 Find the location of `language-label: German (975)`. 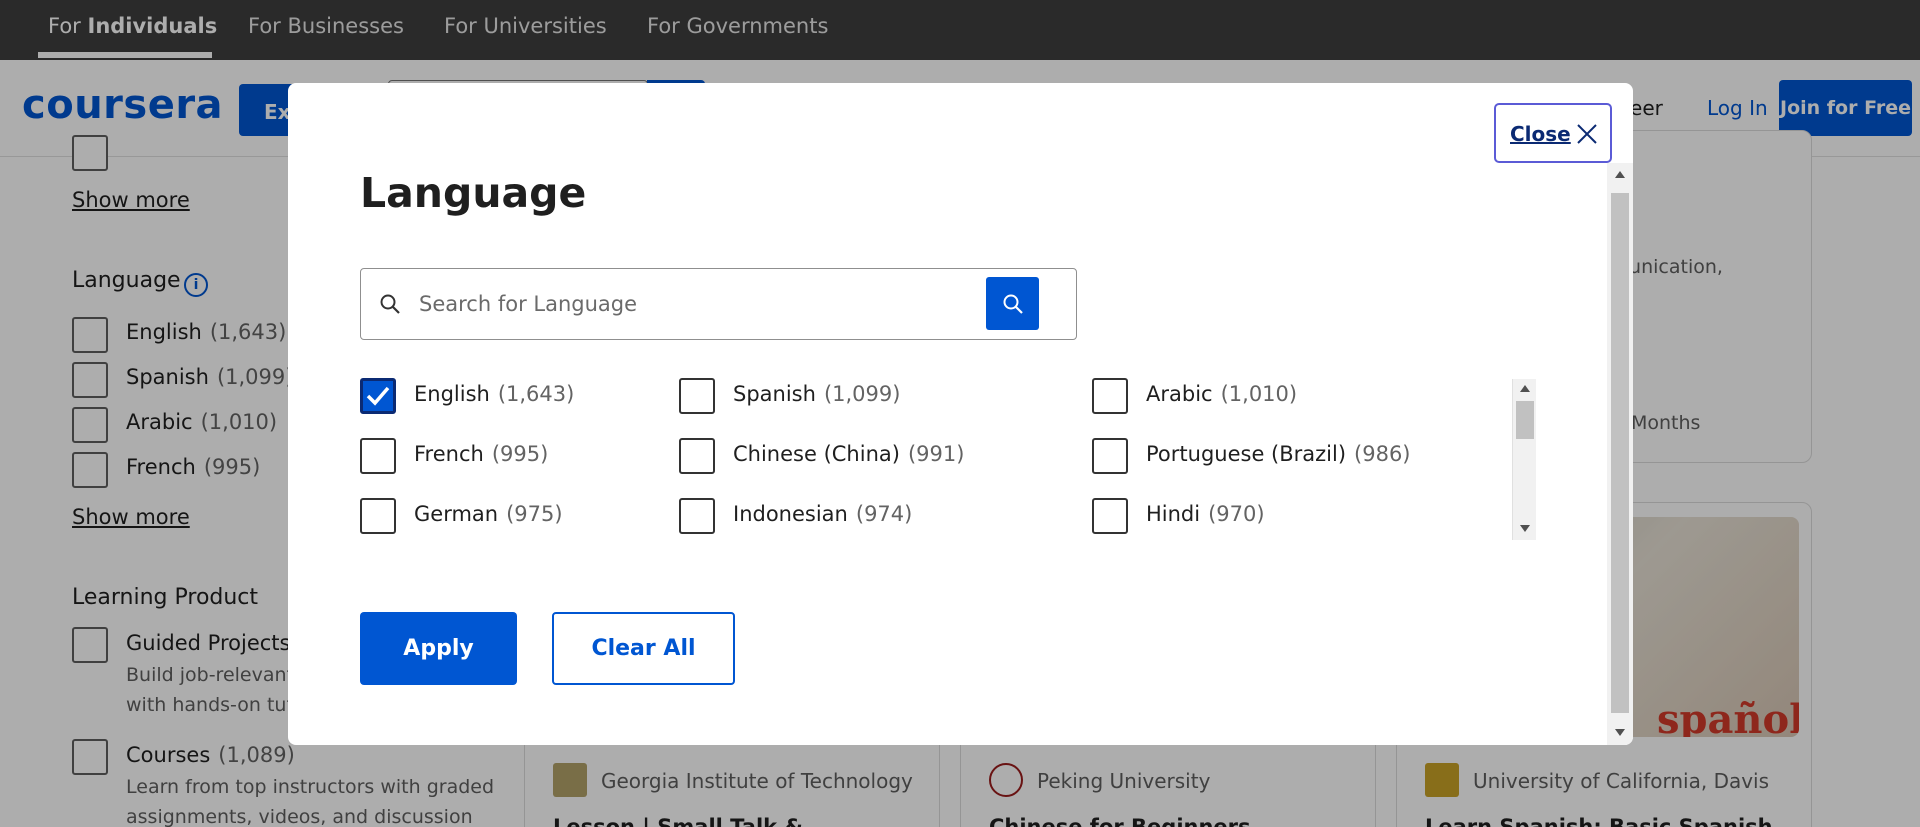

language-label: German (975) is located at coordinates (488, 514).